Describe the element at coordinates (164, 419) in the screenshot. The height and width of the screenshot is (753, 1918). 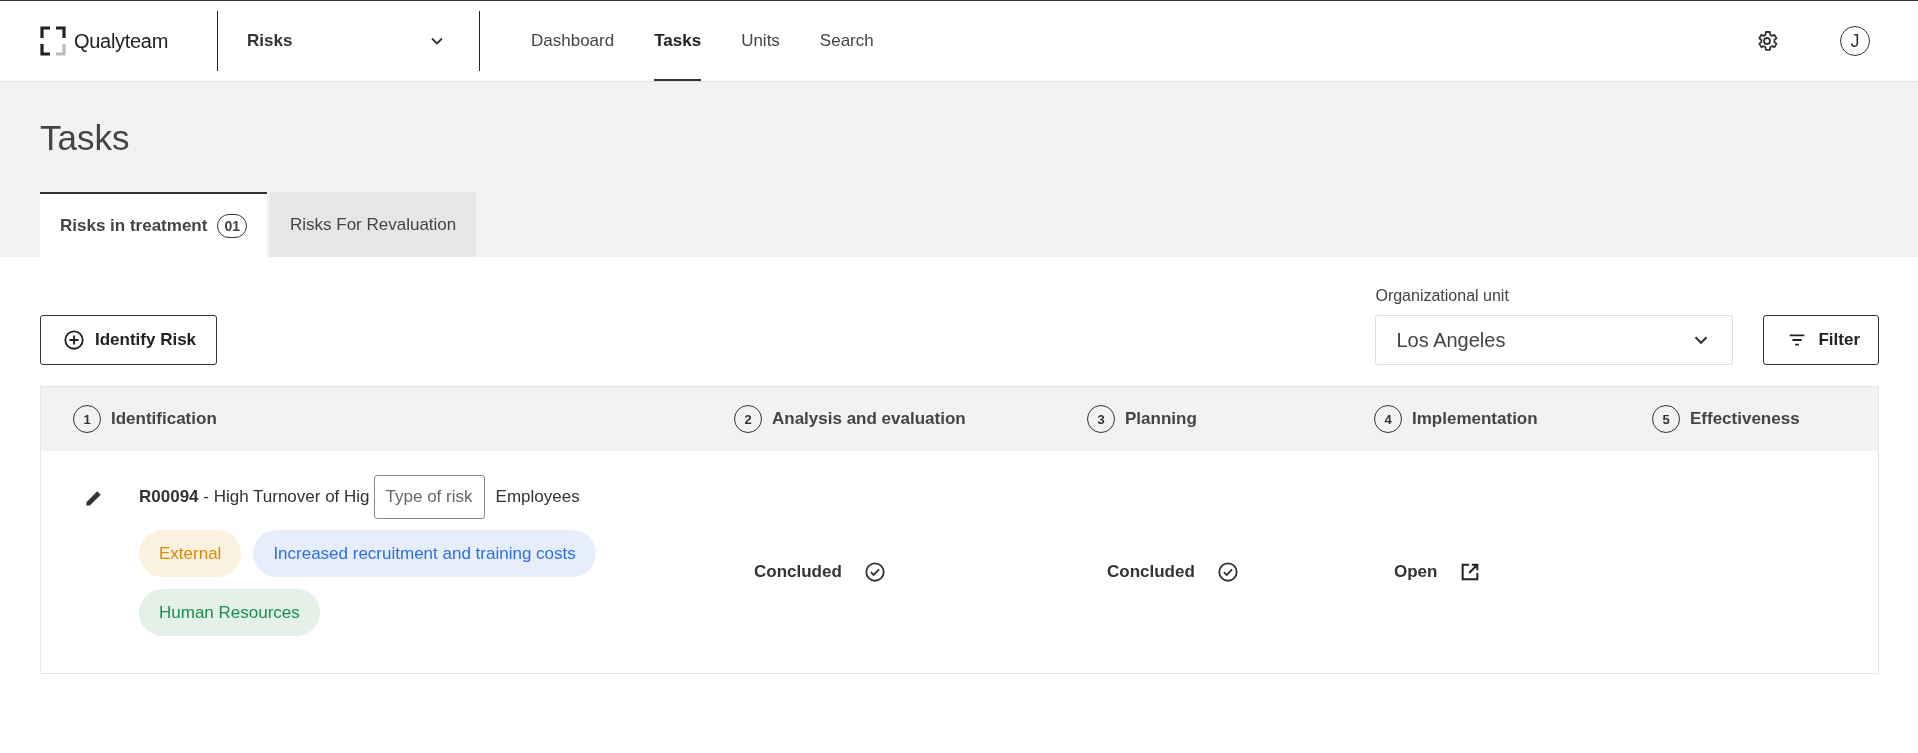
I see `column-header: Identification` at that location.